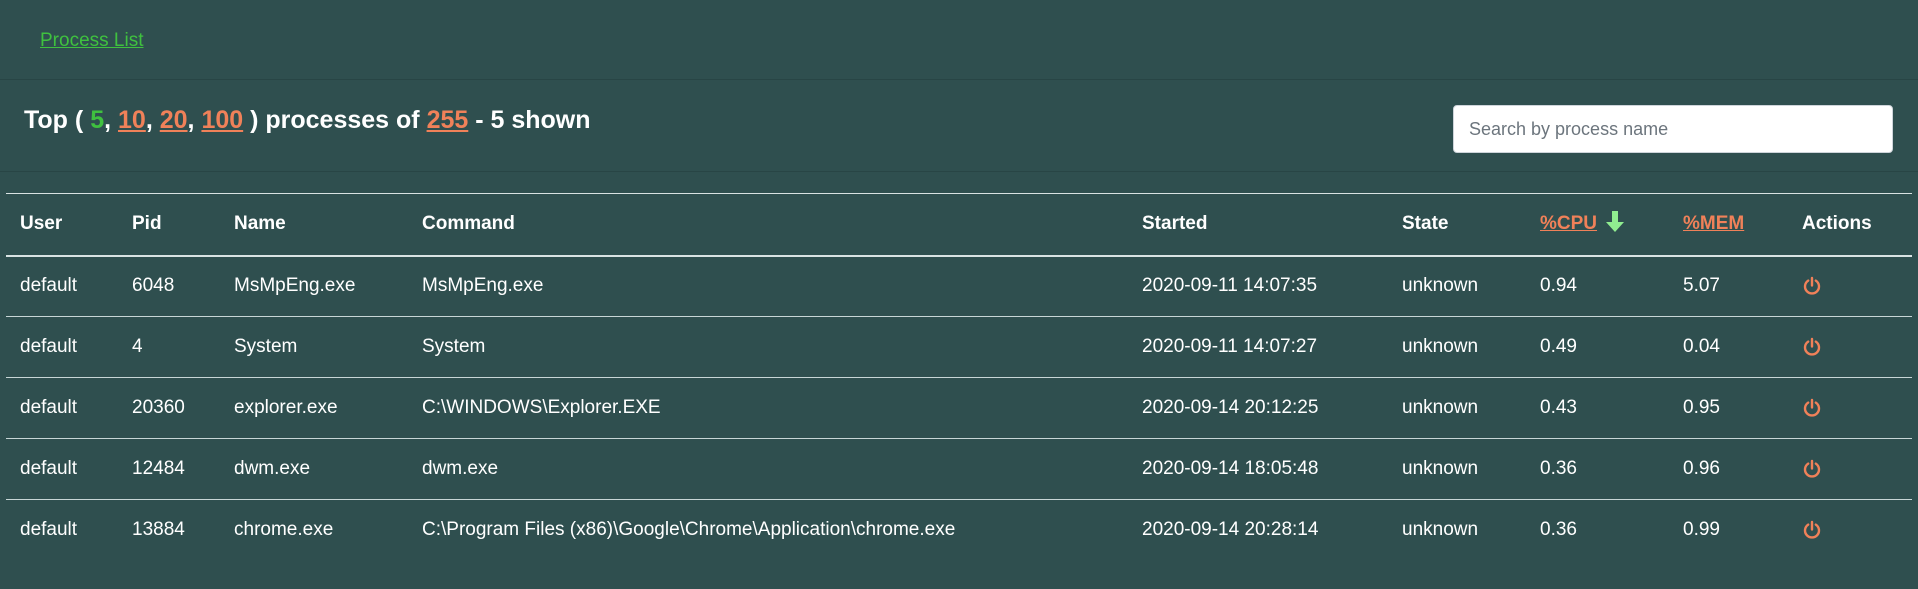  I want to click on cell-name: dwm.exe, so click(272, 468).